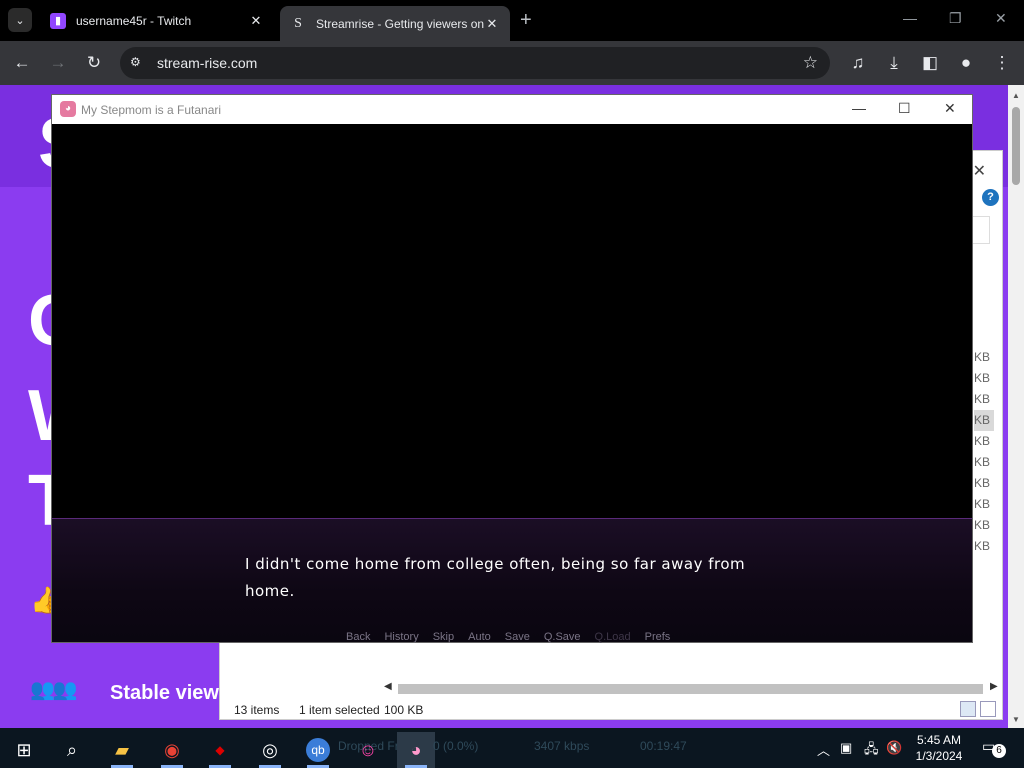  I want to click on game-taskbar-icon: ◕, so click(416, 750).